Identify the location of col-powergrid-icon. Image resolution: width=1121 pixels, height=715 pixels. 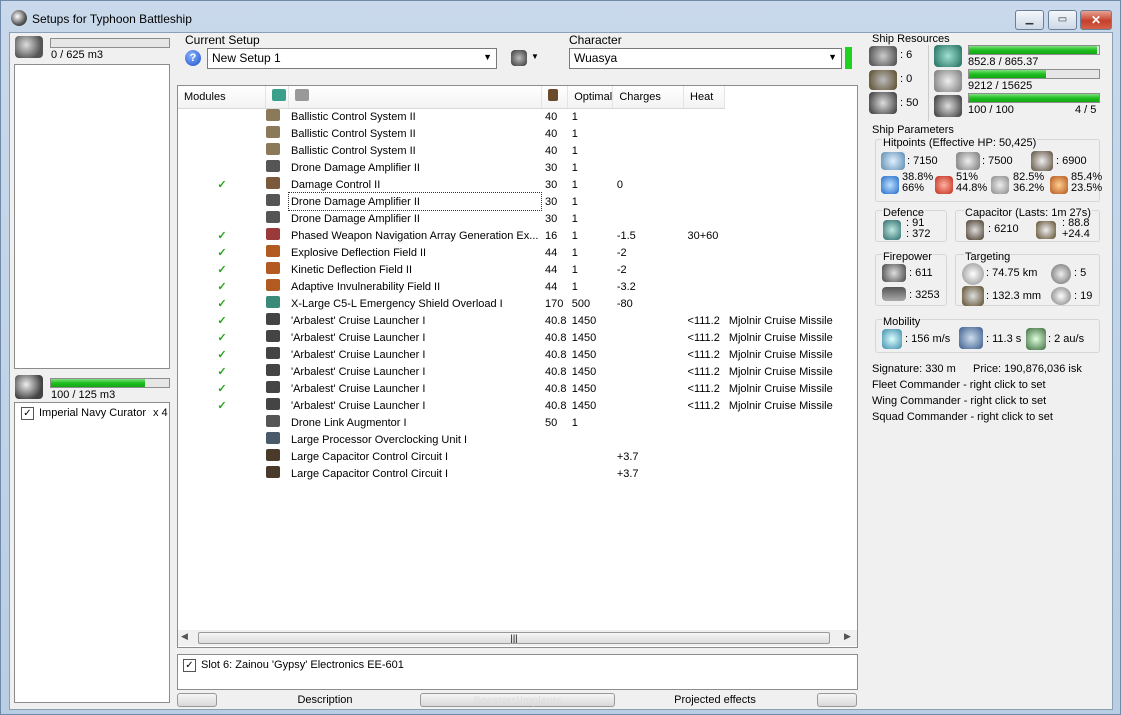
(415, 97).